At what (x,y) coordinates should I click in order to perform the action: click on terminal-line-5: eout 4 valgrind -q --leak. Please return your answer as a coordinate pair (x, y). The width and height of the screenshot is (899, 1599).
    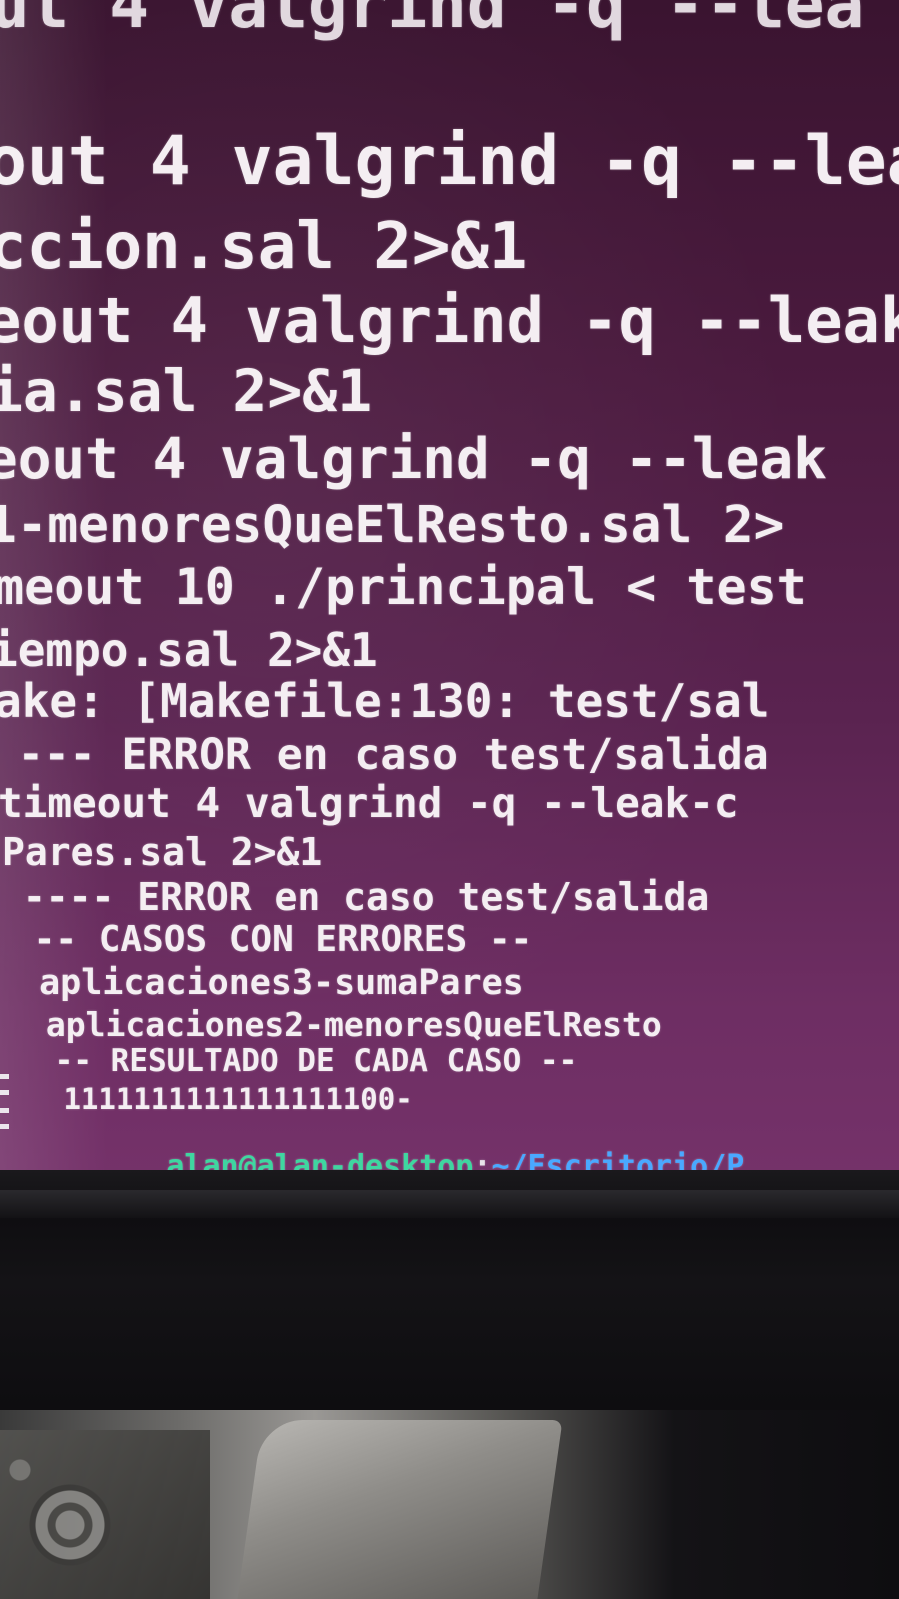
    Looking at the image, I should click on (413, 459).